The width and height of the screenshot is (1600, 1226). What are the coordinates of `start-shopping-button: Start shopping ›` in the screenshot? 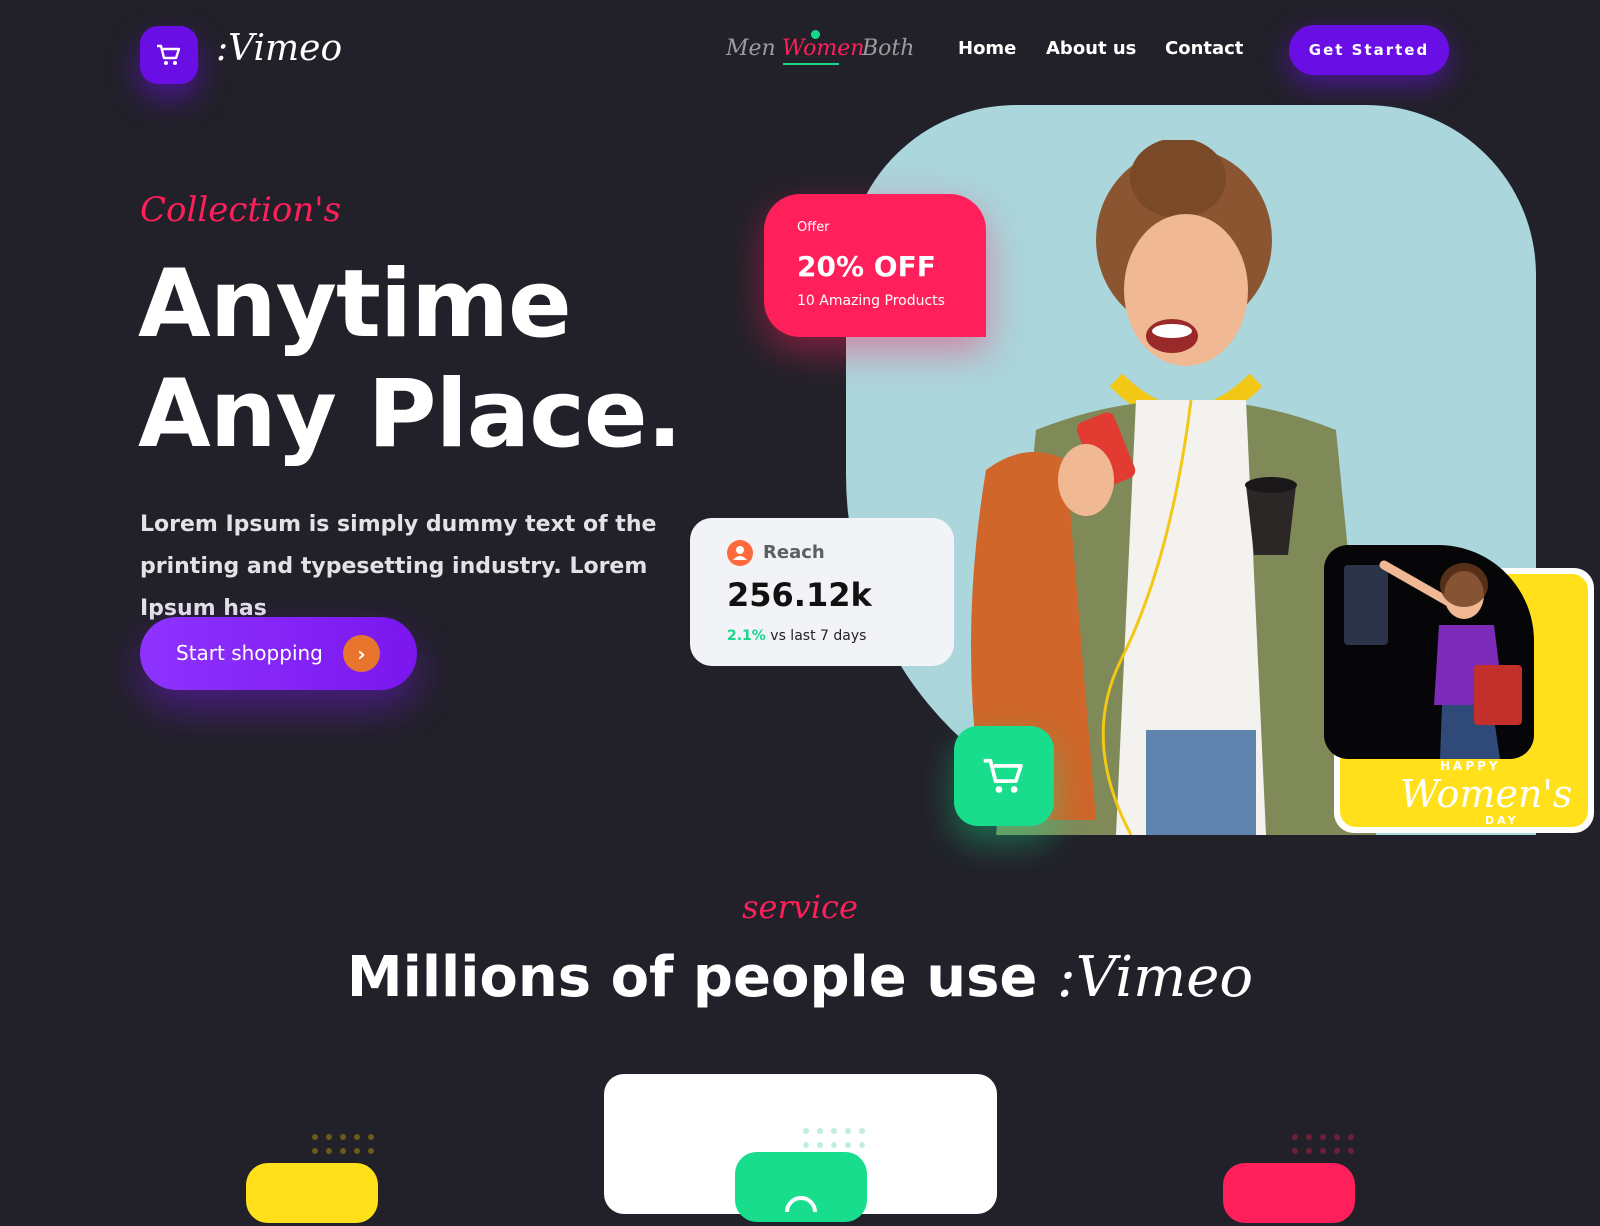 It's located at (278, 653).